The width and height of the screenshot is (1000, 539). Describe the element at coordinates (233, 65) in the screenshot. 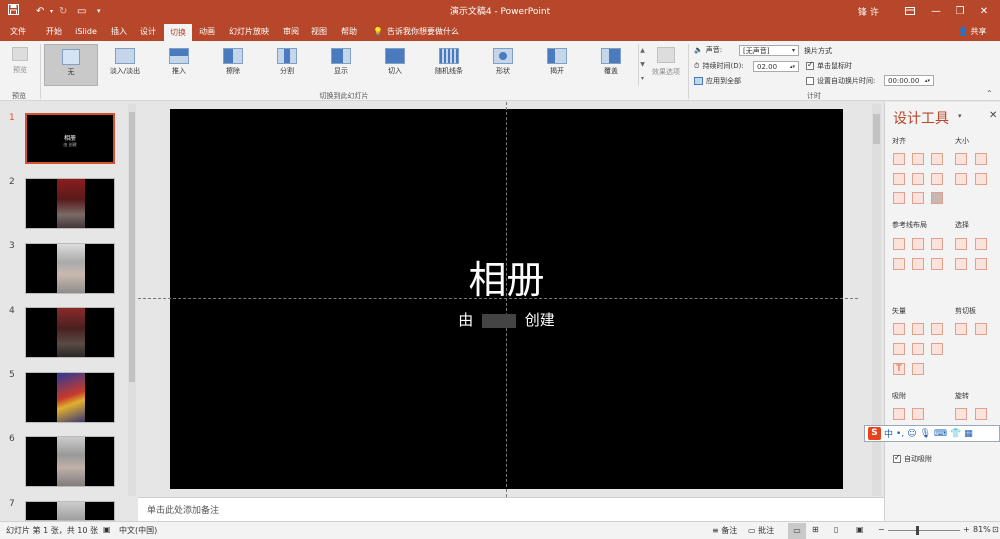

I see `transition-wipe: 擦除` at that location.